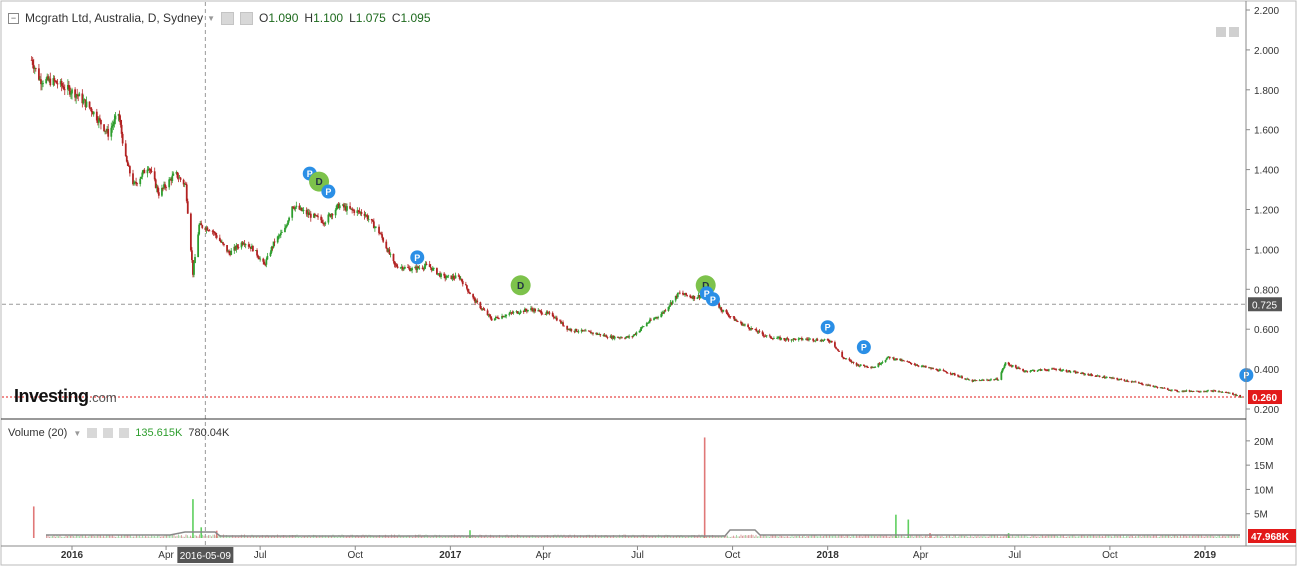 This screenshot has width=1297, height=571. Describe the element at coordinates (1234, 32) in the screenshot. I see `minimize-icon` at that location.